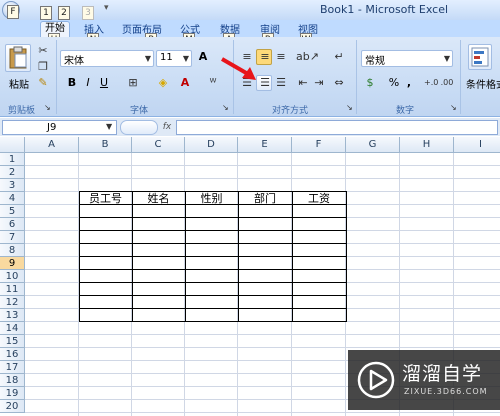 This screenshot has height=416, width=500. What do you see at coordinates (319, 83) in the screenshot?
I see `increase-indent-icon: ⇥` at bounding box center [319, 83].